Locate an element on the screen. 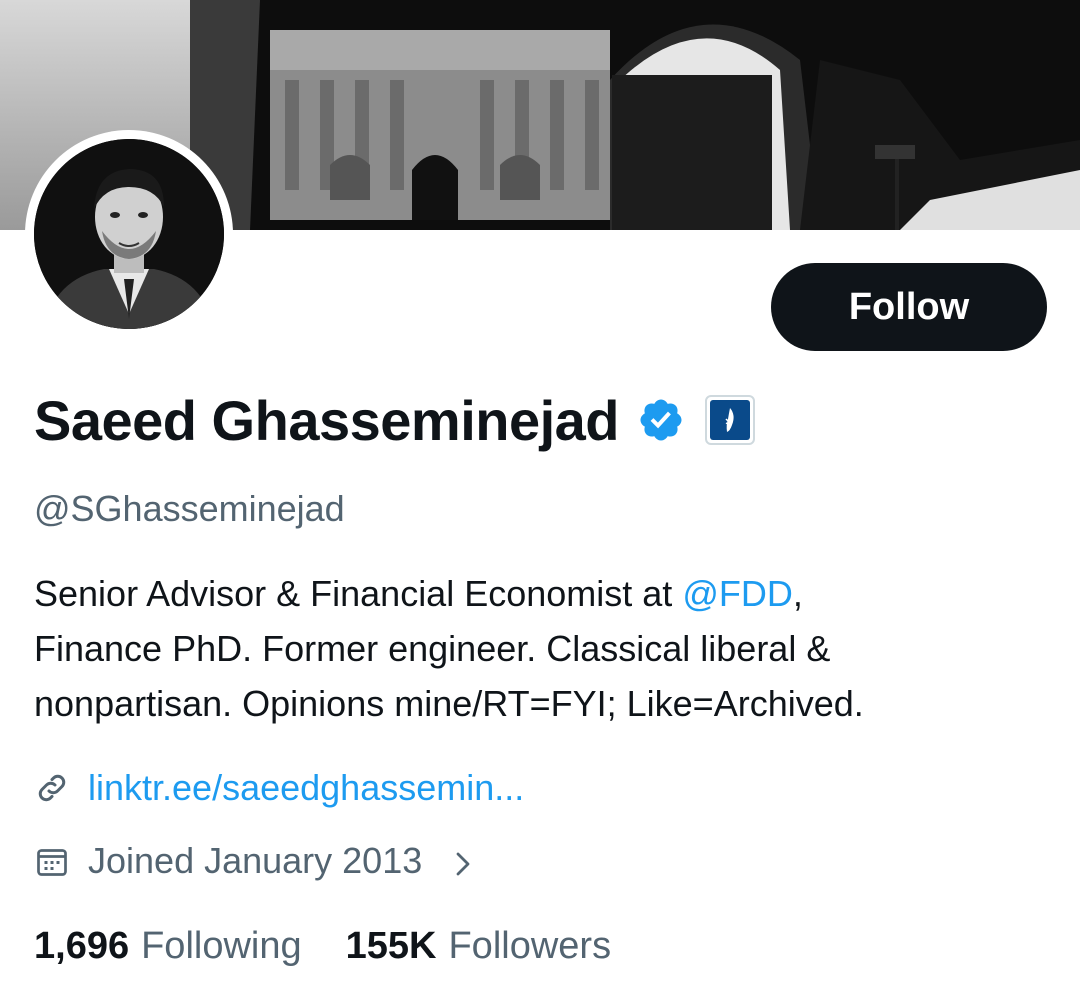 This screenshot has height=997, width=1080. bio-mention-link: @FDD is located at coordinates (737, 593).